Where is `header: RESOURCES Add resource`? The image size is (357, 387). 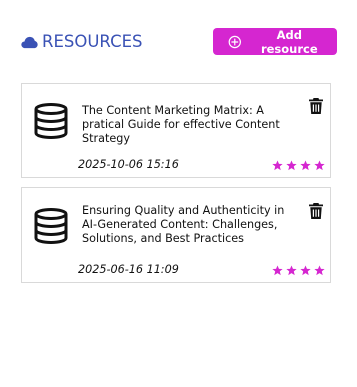 header: RESOURCES Add resource is located at coordinates (178, 42).